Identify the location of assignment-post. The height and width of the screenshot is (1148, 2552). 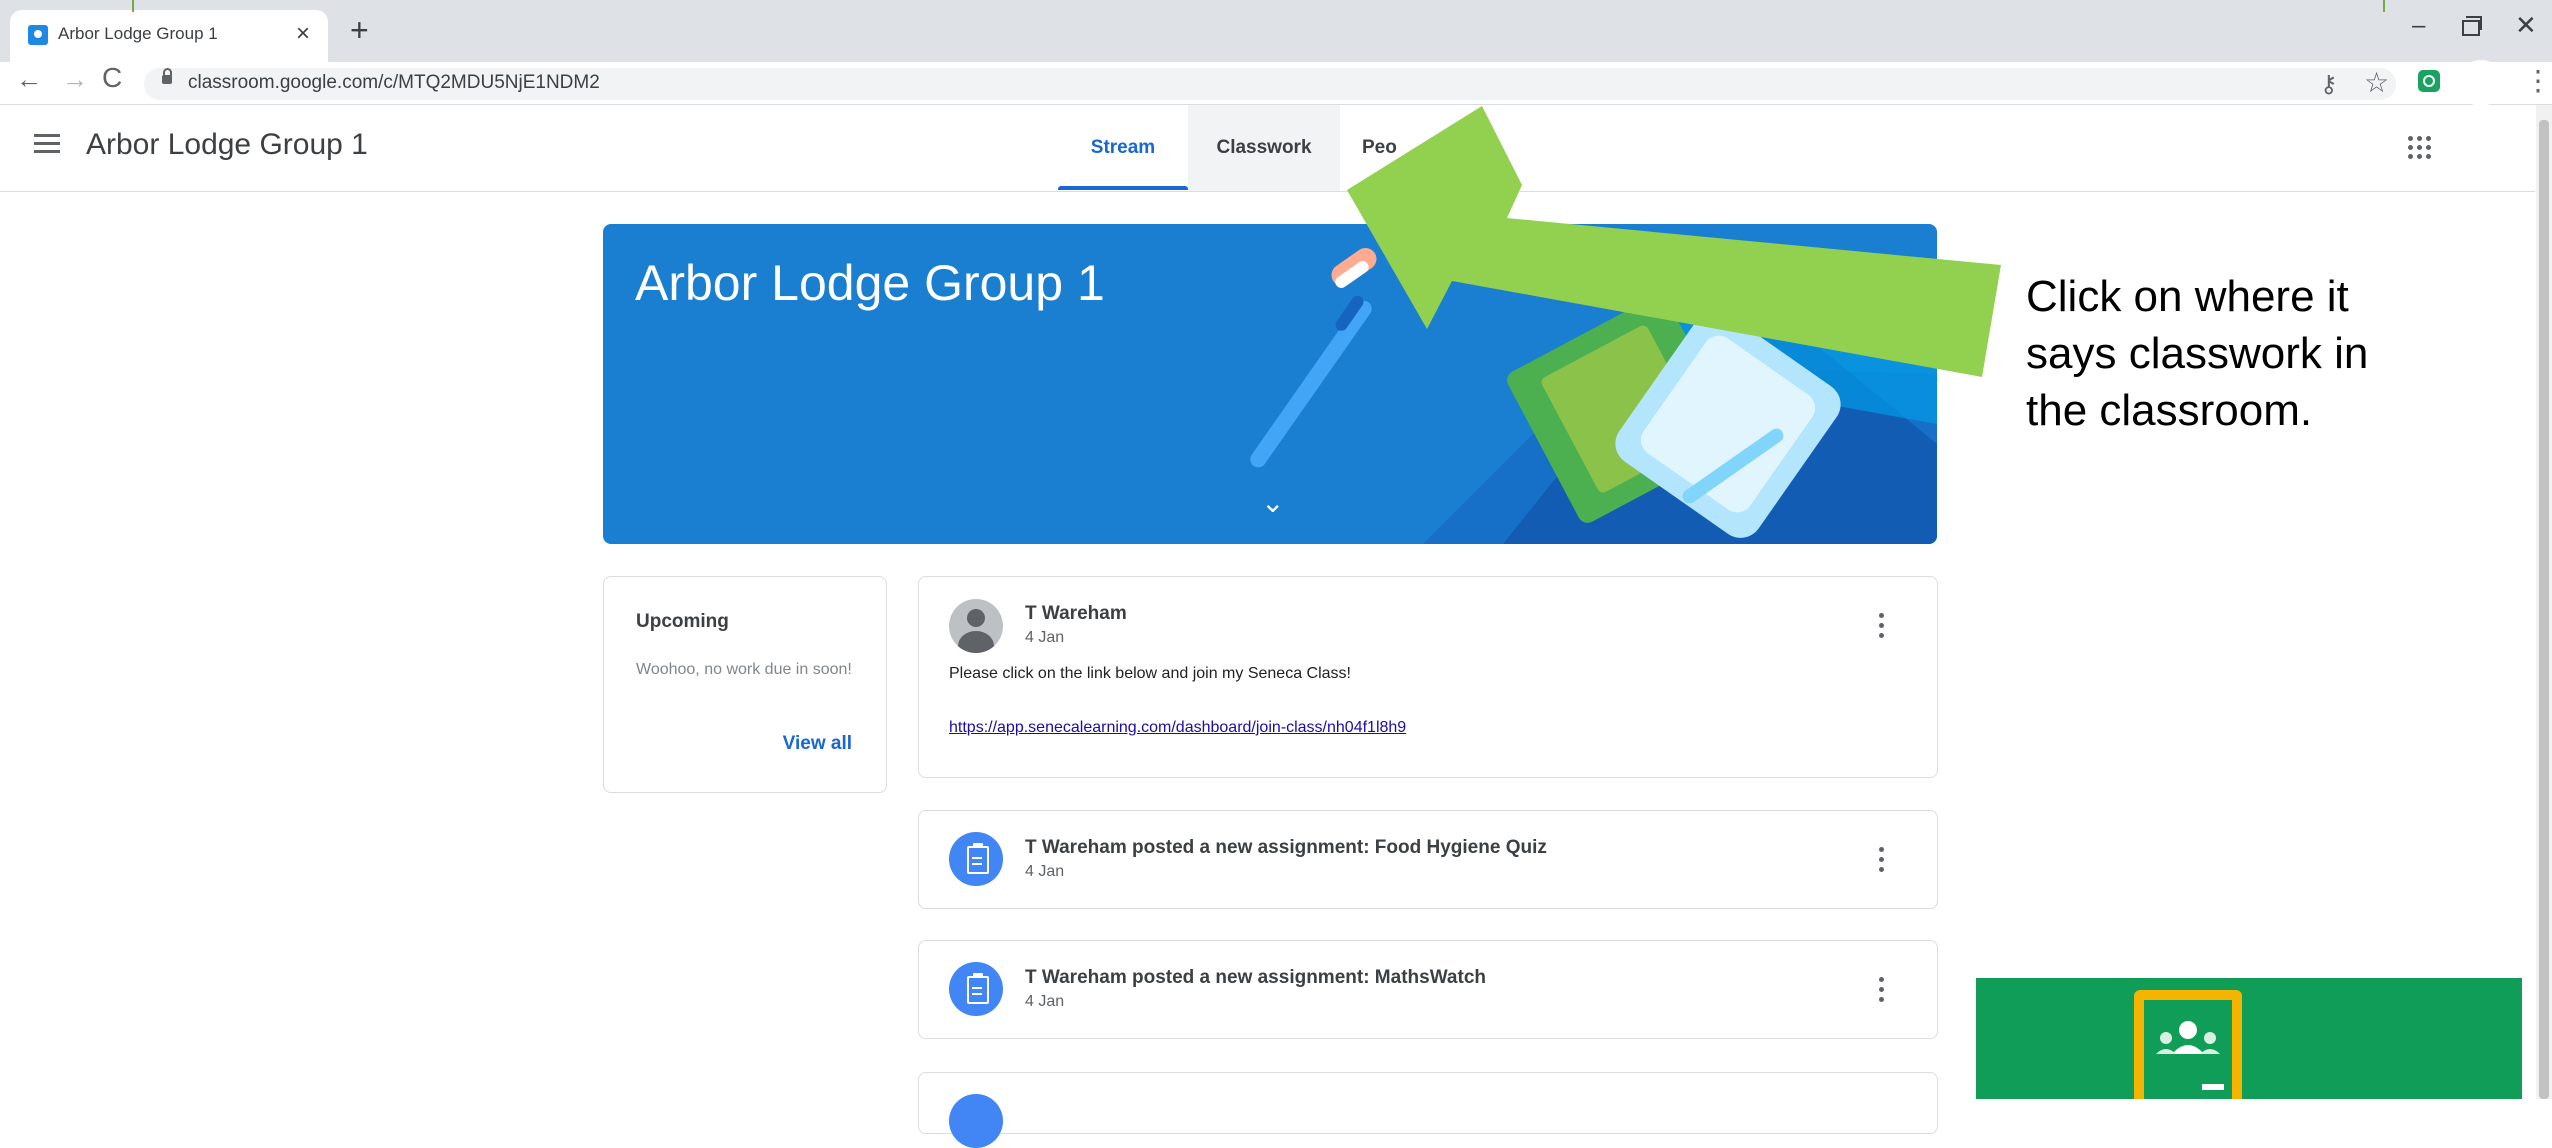
(1428, 1110).